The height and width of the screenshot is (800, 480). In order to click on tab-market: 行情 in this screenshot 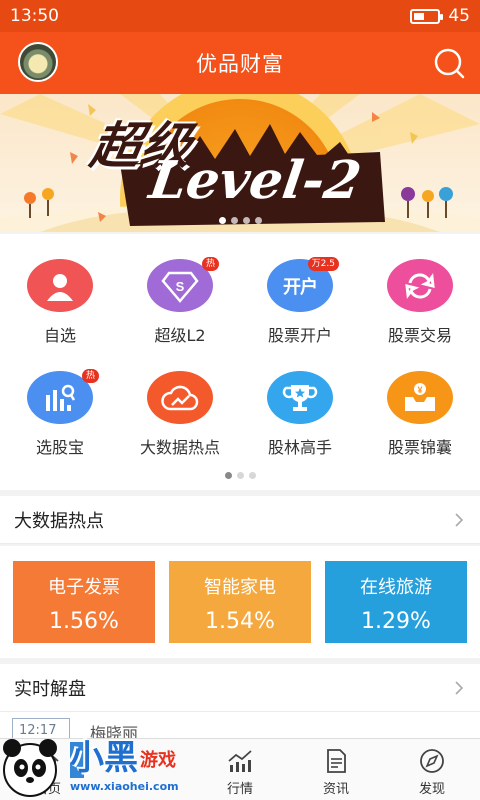, I will do `click(240, 769)`.